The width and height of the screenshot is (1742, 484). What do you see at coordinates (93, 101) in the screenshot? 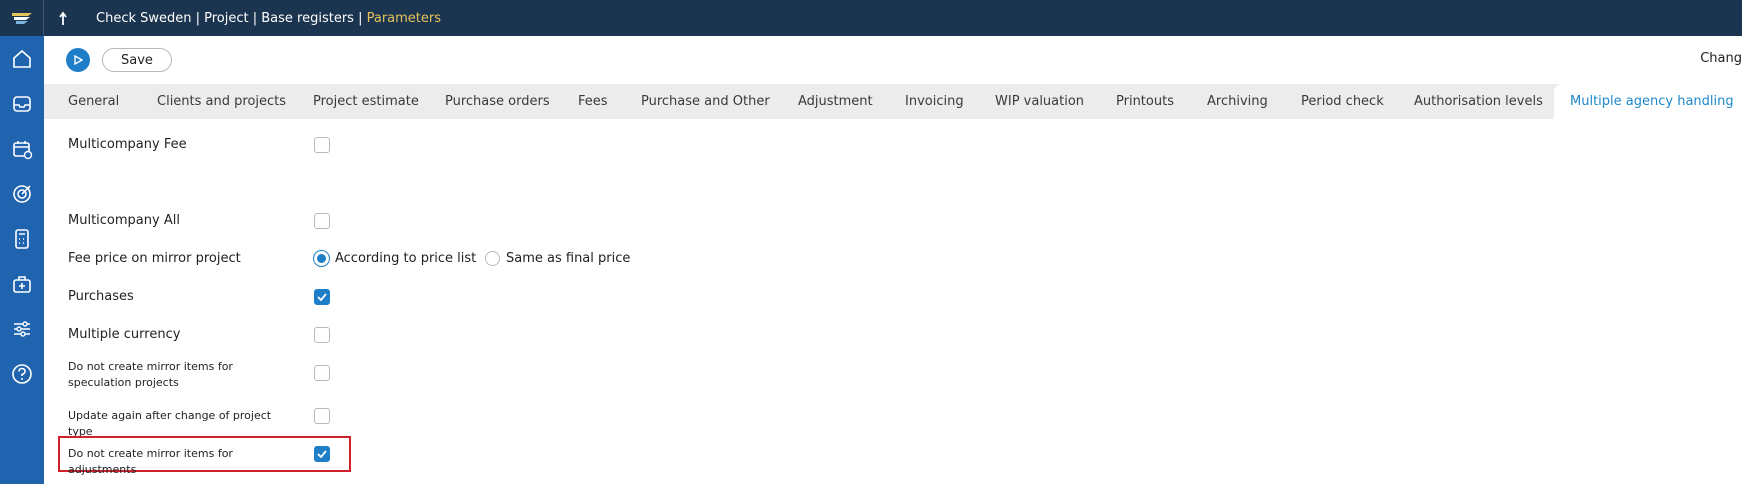
I see `tab-general: General` at bounding box center [93, 101].